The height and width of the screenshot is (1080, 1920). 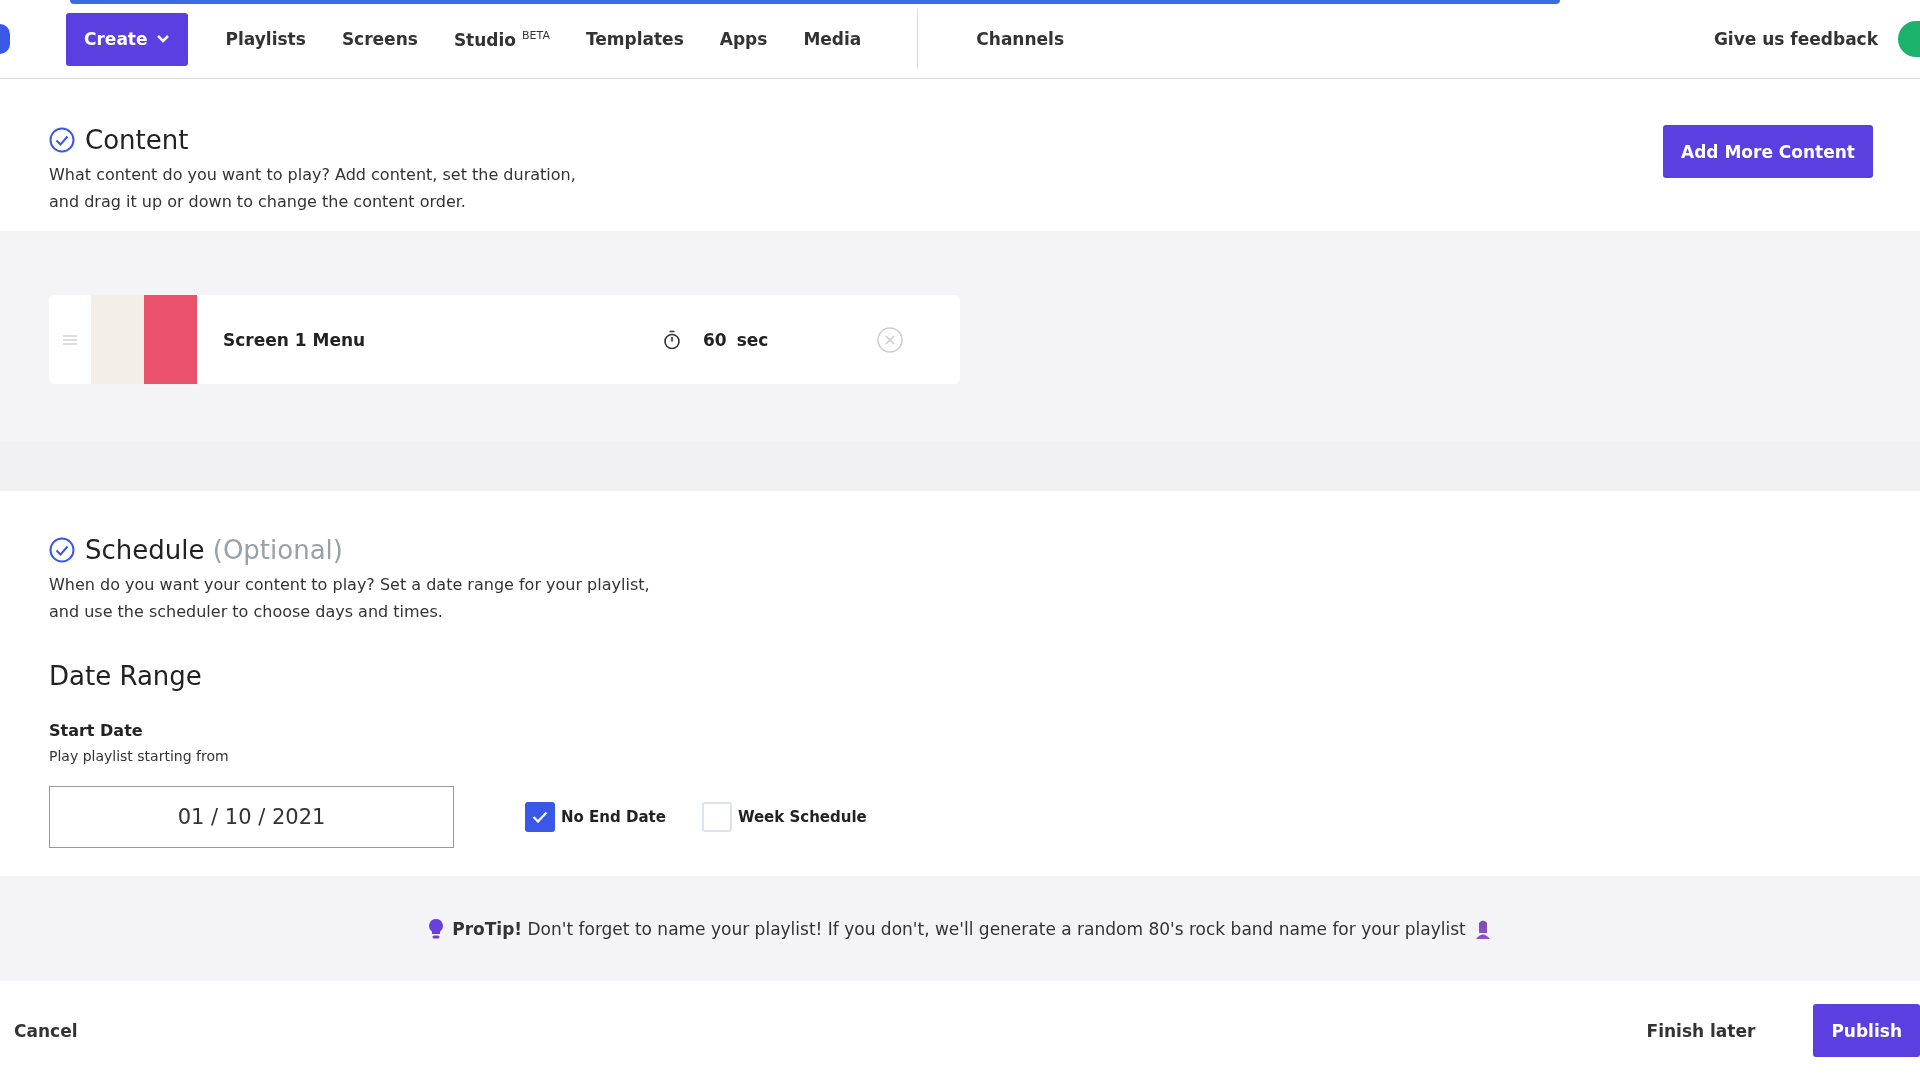 I want to click on finish-later-link: Finish later, so click(x=1701, y=1030).